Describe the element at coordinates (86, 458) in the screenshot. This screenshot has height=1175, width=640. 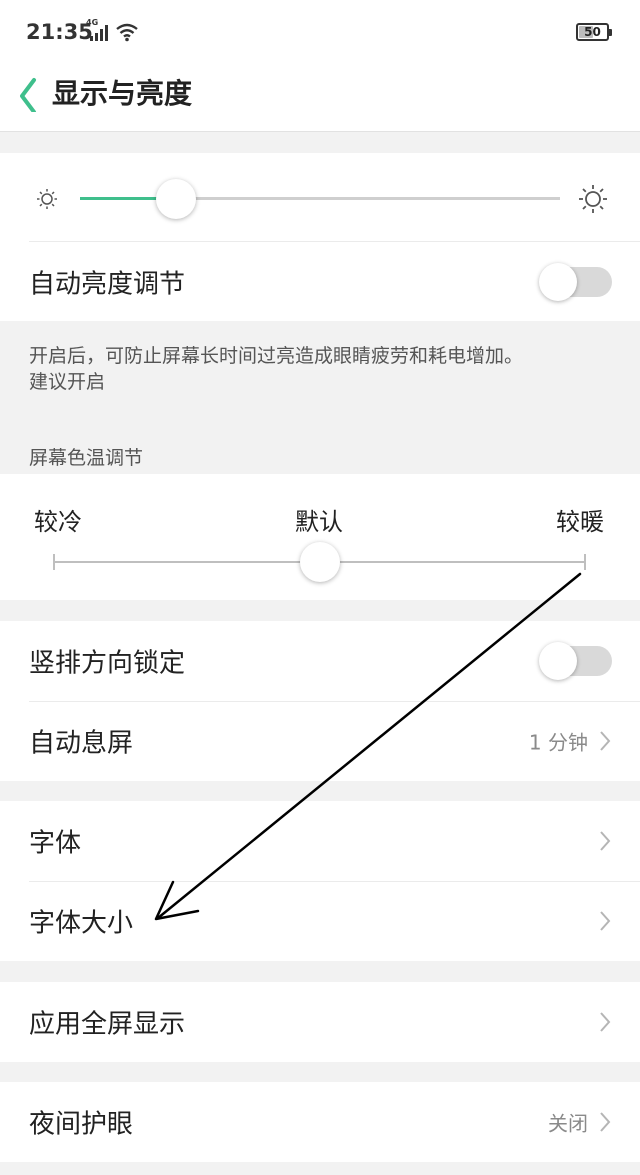
I see `color-temp-title: 屏幕色温调节` at that location.